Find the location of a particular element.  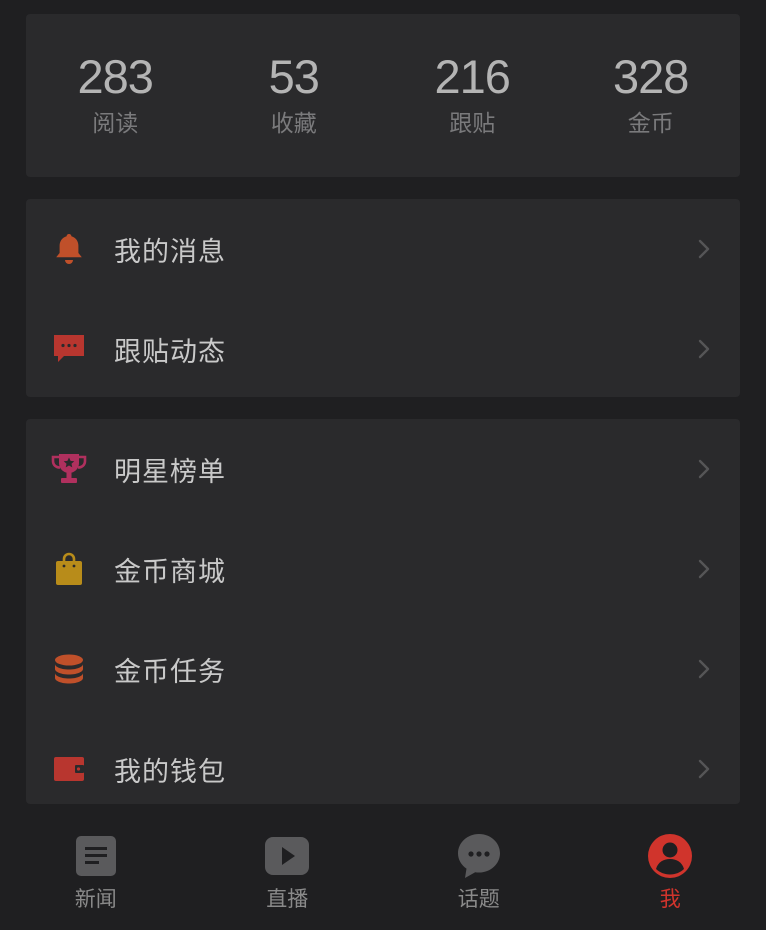

menu-item-coin-tasks: 金币任务 is located at coordinates (383, 669).